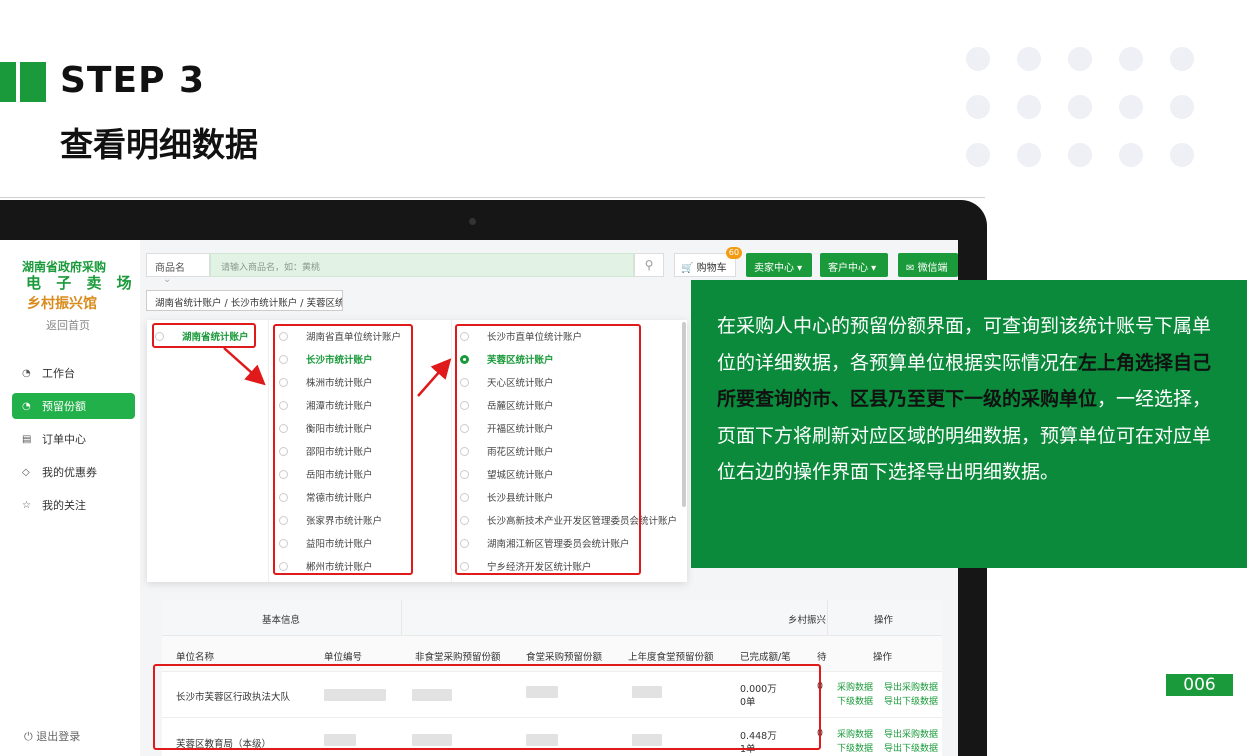 The width and height of the screenshot is (1247, 756). Describe the element at coordinates (779, 265) in the screenshot. I see `seller-center-button: 卖家中心 ▾` at that location.